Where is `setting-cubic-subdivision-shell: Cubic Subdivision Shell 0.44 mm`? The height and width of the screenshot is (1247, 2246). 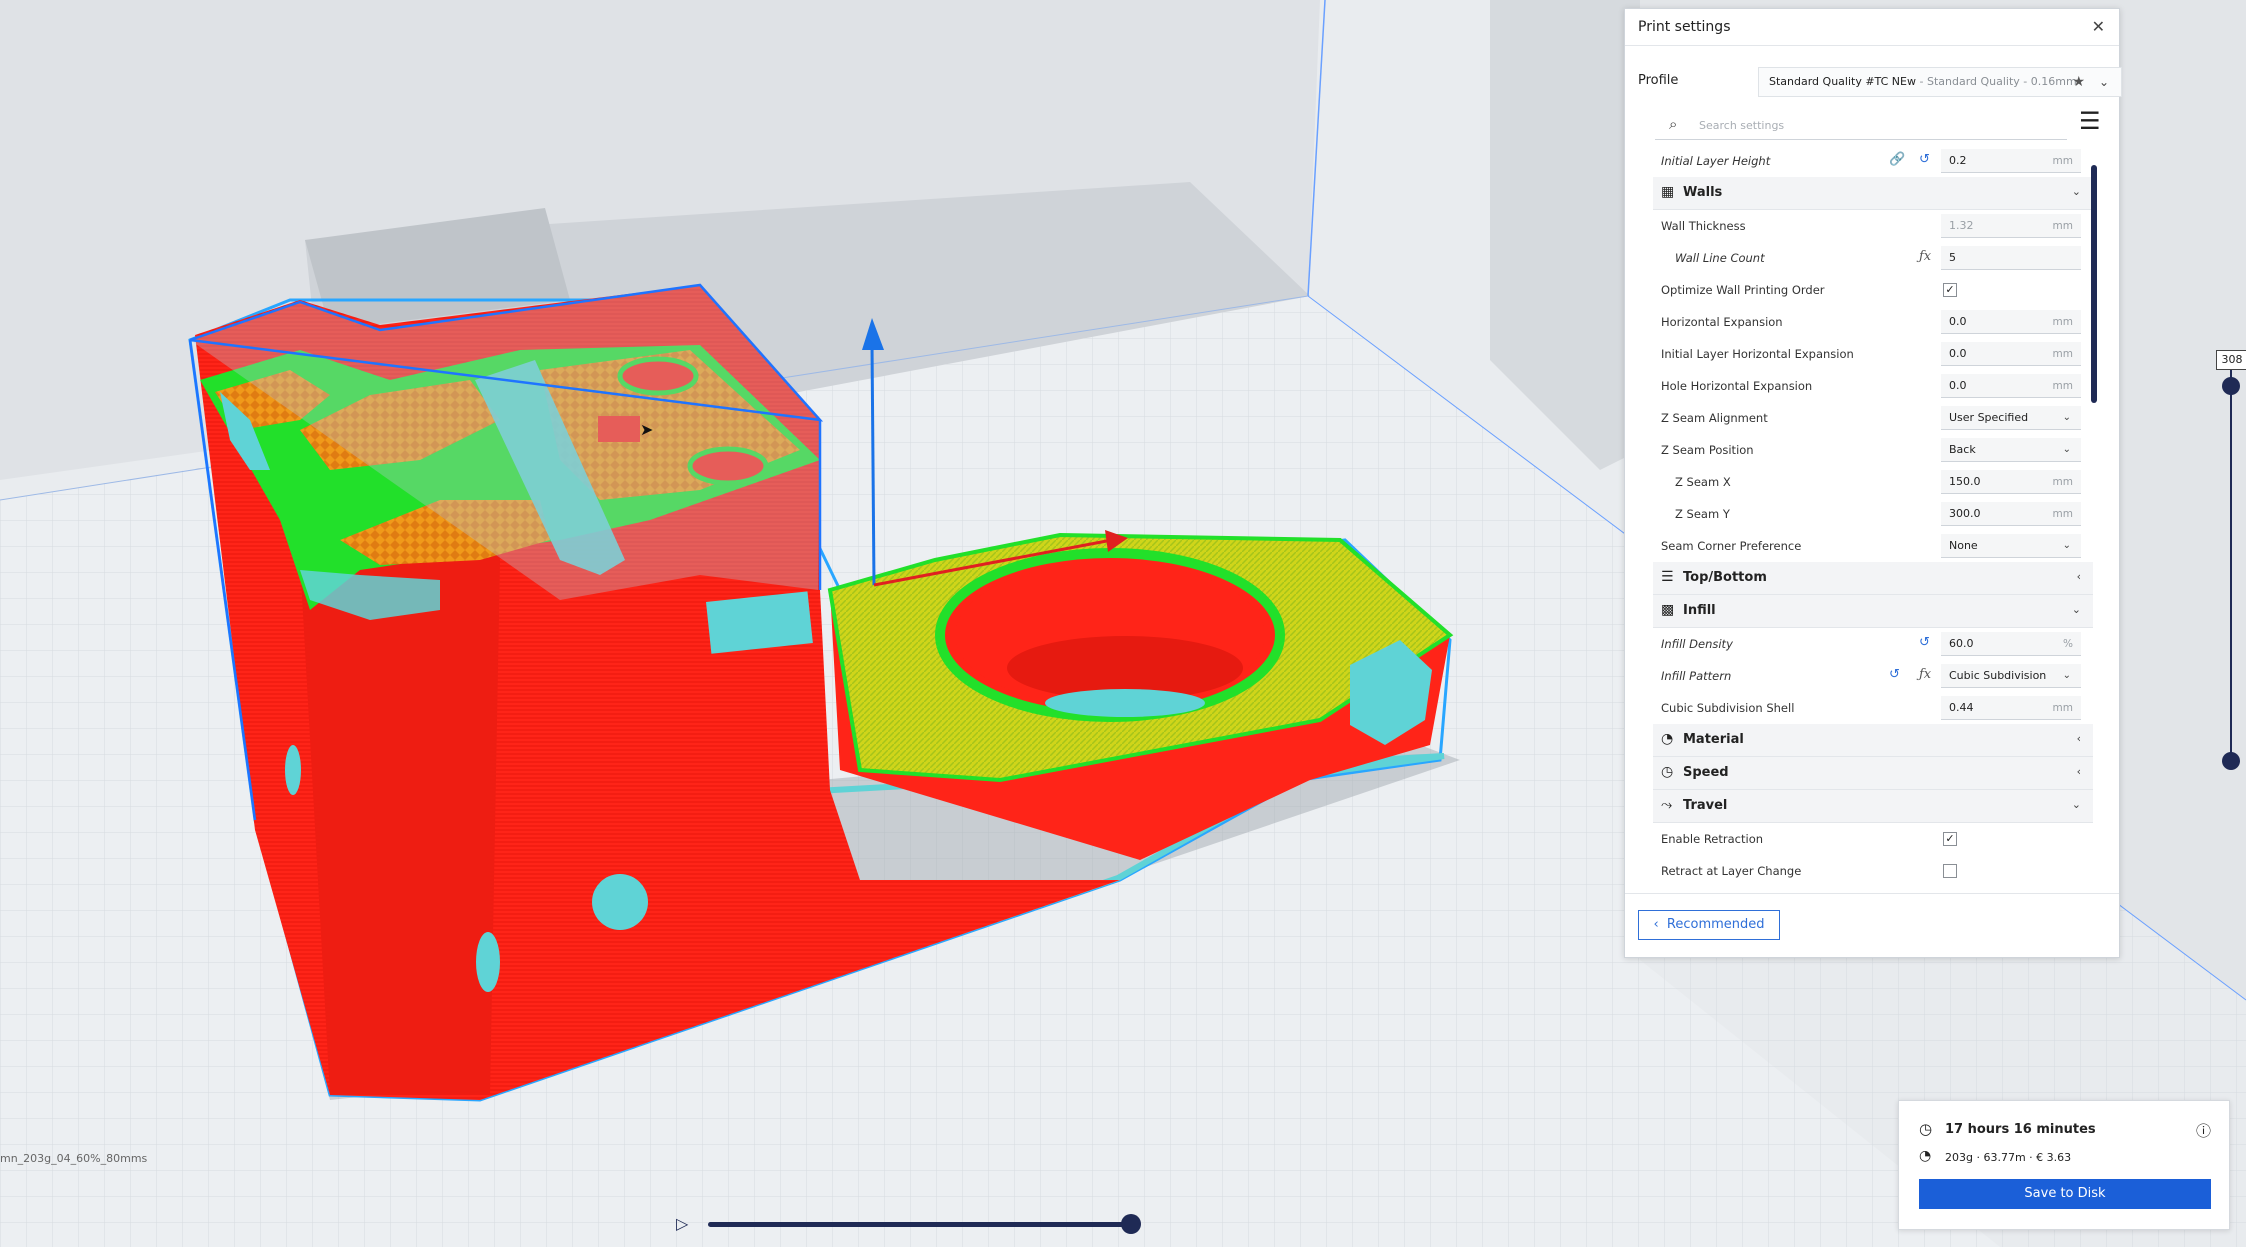 setting-cubic-subdivision-shell: Cubic Subdivision Shell 0.44 mm is located at coordinates (1873, 708).